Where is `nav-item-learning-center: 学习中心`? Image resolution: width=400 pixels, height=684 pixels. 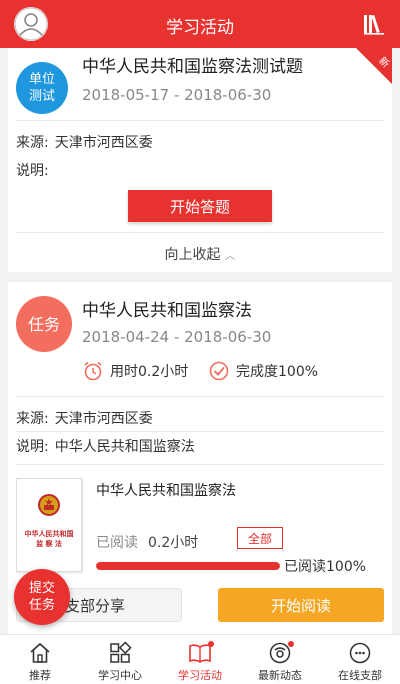
nav-item-learning-center: 学习中心 is located at coordinates (120, 659).